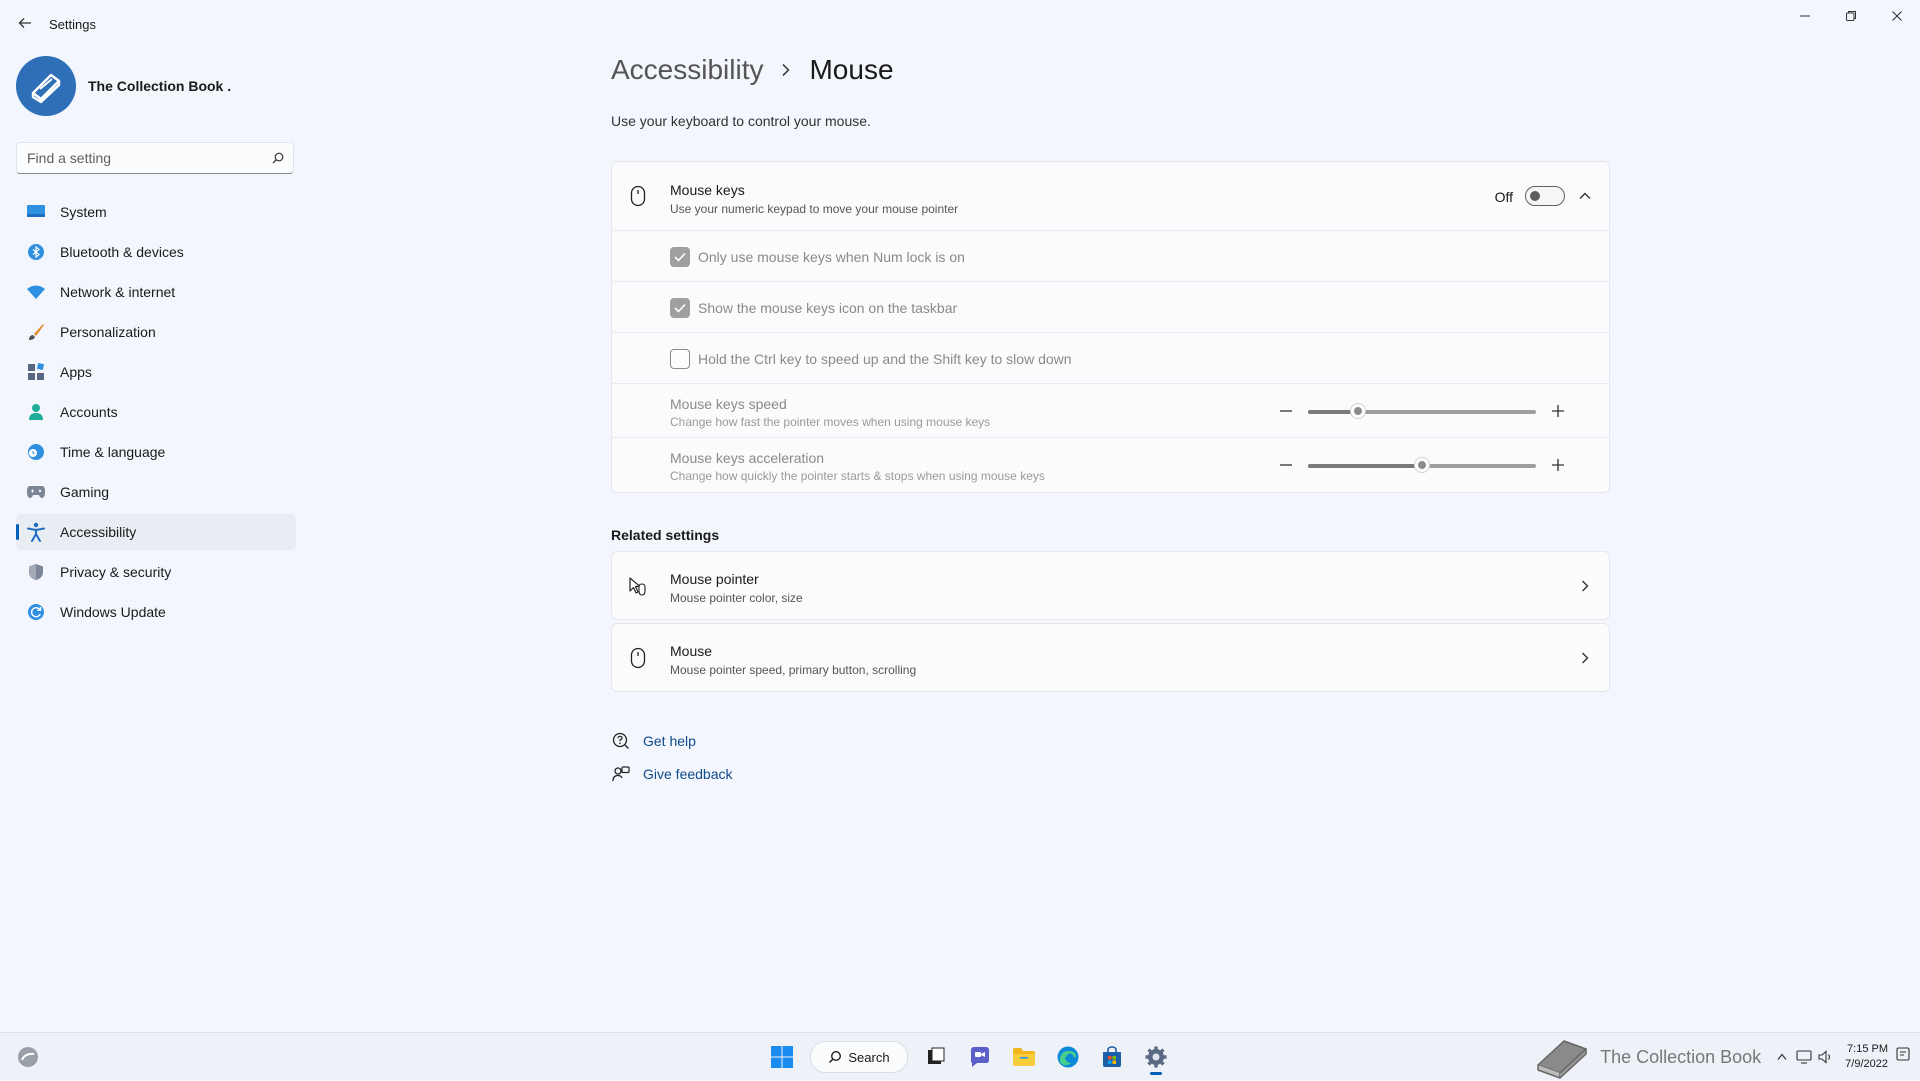 This screenshot has height=1081, width=1920. Describe the element at coordinates (1562, 1059) in the screenshot. I see `book-watermark-icon` at that location.